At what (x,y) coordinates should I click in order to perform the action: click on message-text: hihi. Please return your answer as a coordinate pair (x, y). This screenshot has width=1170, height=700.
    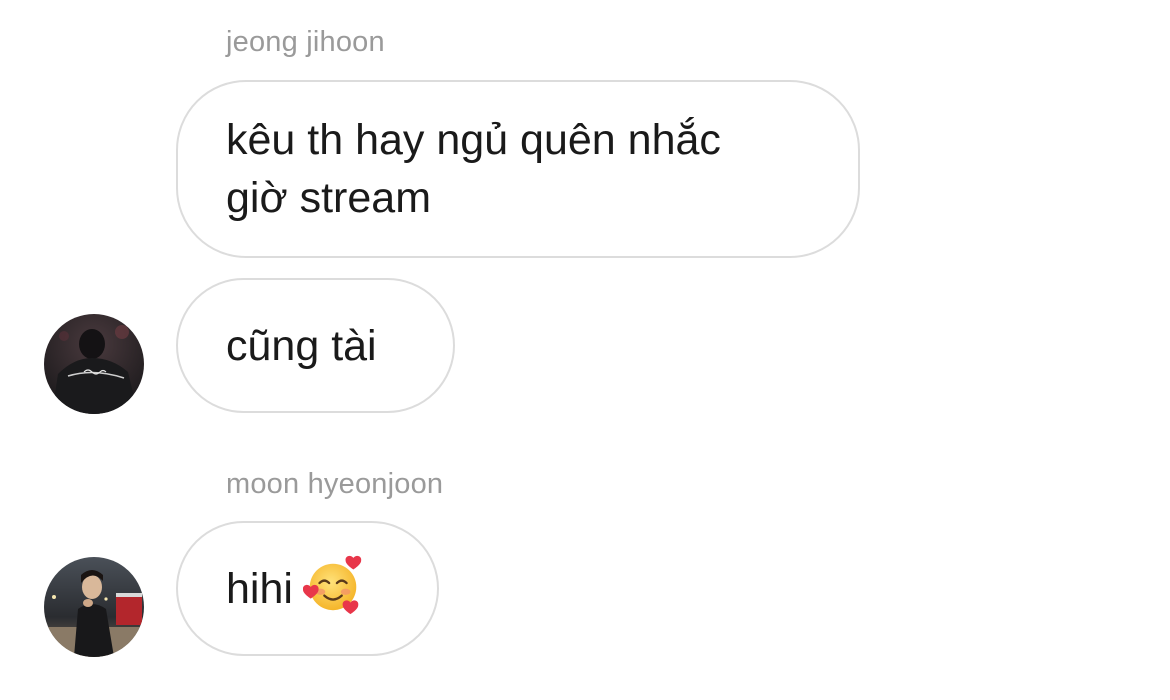
    Looking at the image, I should click on (259, 588).